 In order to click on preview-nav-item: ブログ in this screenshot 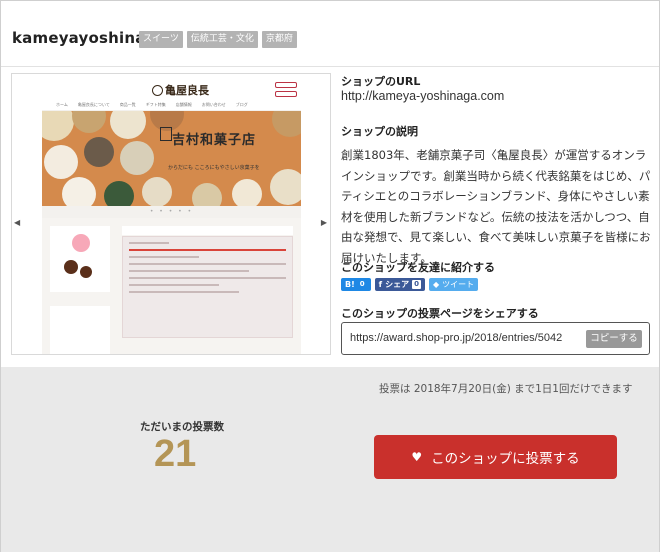, I will do `click(241, 104)`.